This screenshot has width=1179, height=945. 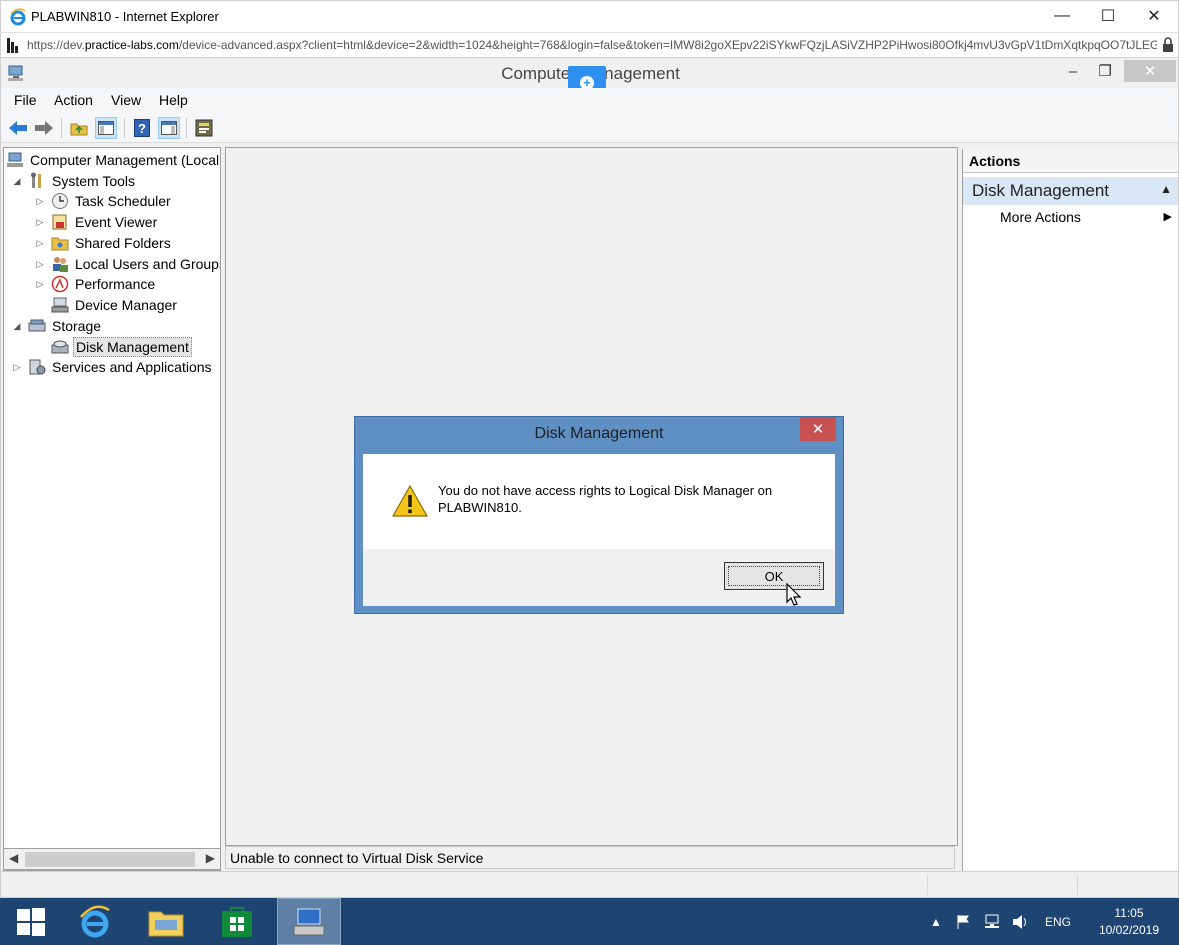 What do you see at coordinates (1129, 913) in the screenshot?
I see `clock-time: 11:05` at bounding box center [1129, 913].